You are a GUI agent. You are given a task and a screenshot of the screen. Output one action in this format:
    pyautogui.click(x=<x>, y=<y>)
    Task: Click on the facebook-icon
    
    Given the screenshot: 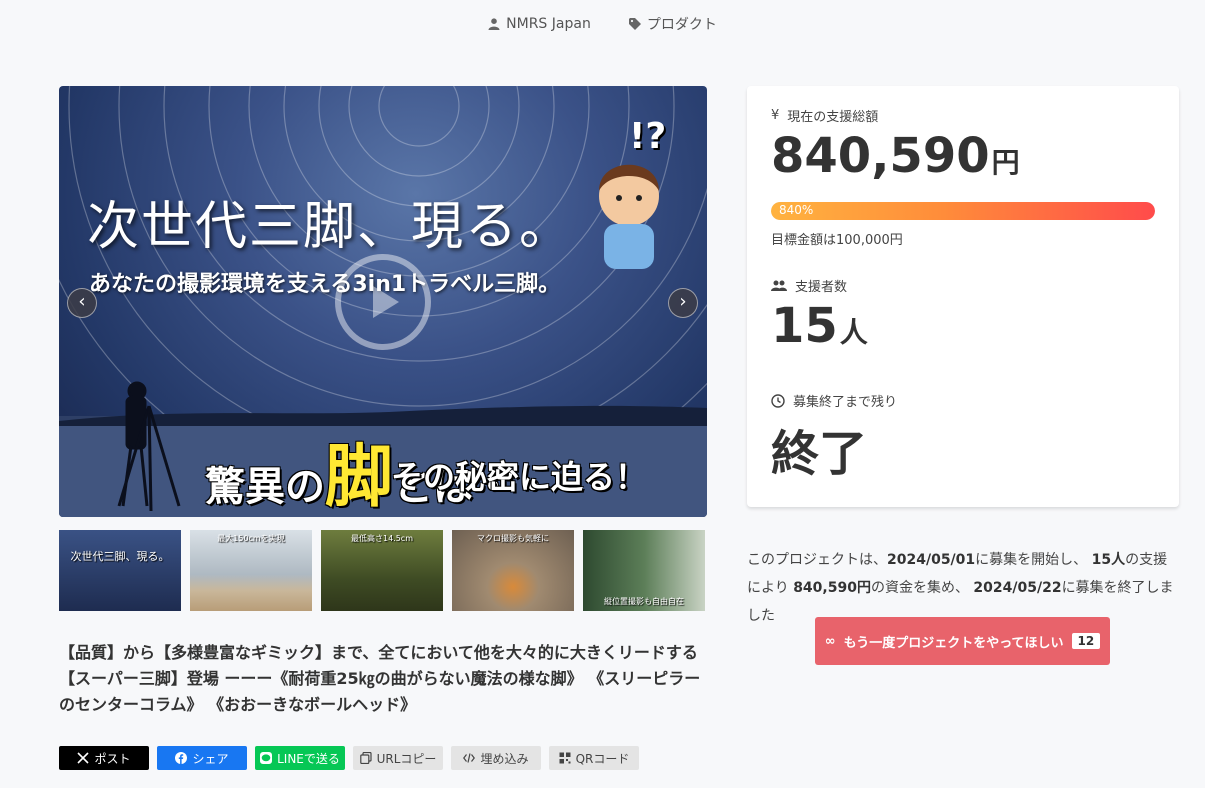 What is the action you would take?
    pyautogui.click(x=181, y=758)
    